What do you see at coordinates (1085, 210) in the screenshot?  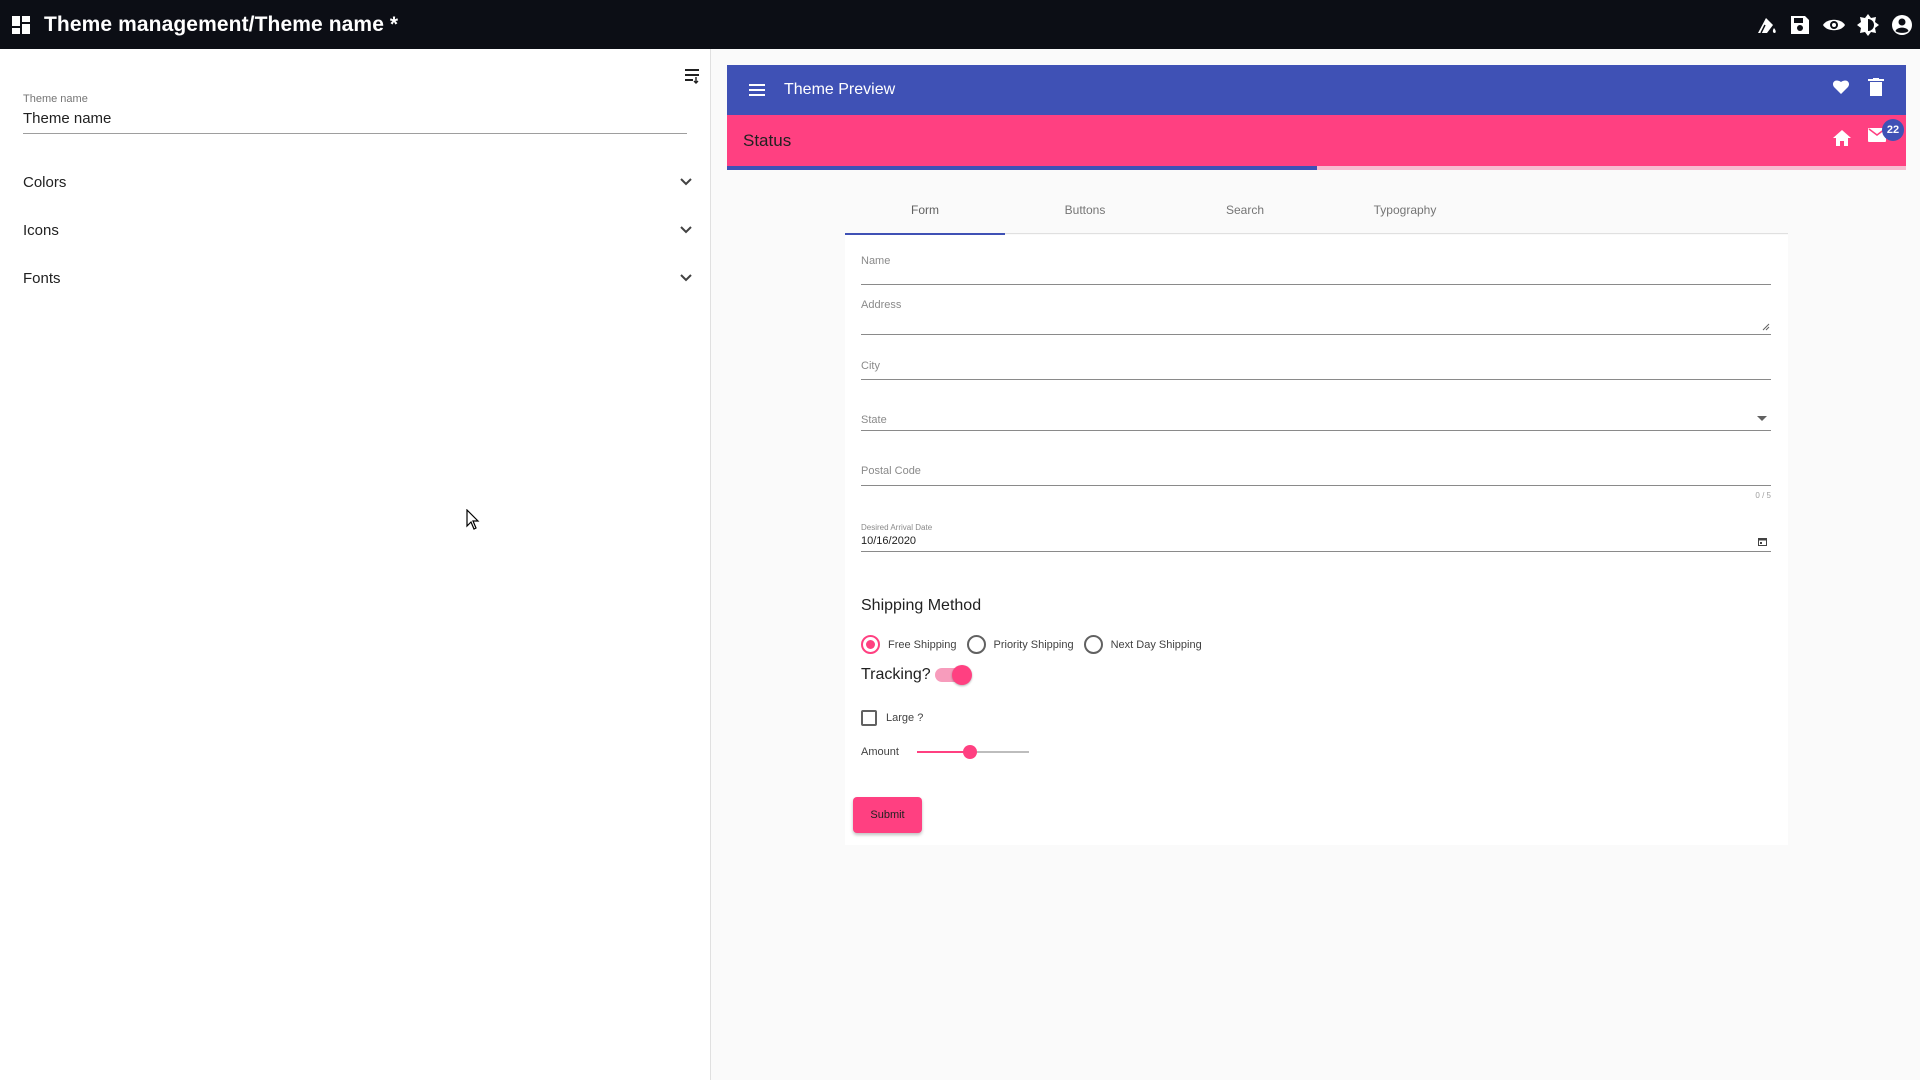 I see `tab-buttons: Buttons` at bounding box center [1085, 210].